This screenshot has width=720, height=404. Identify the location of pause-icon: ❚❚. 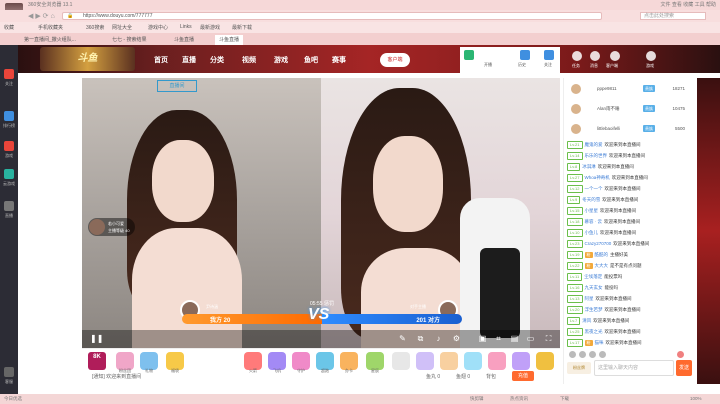
(96, 338).